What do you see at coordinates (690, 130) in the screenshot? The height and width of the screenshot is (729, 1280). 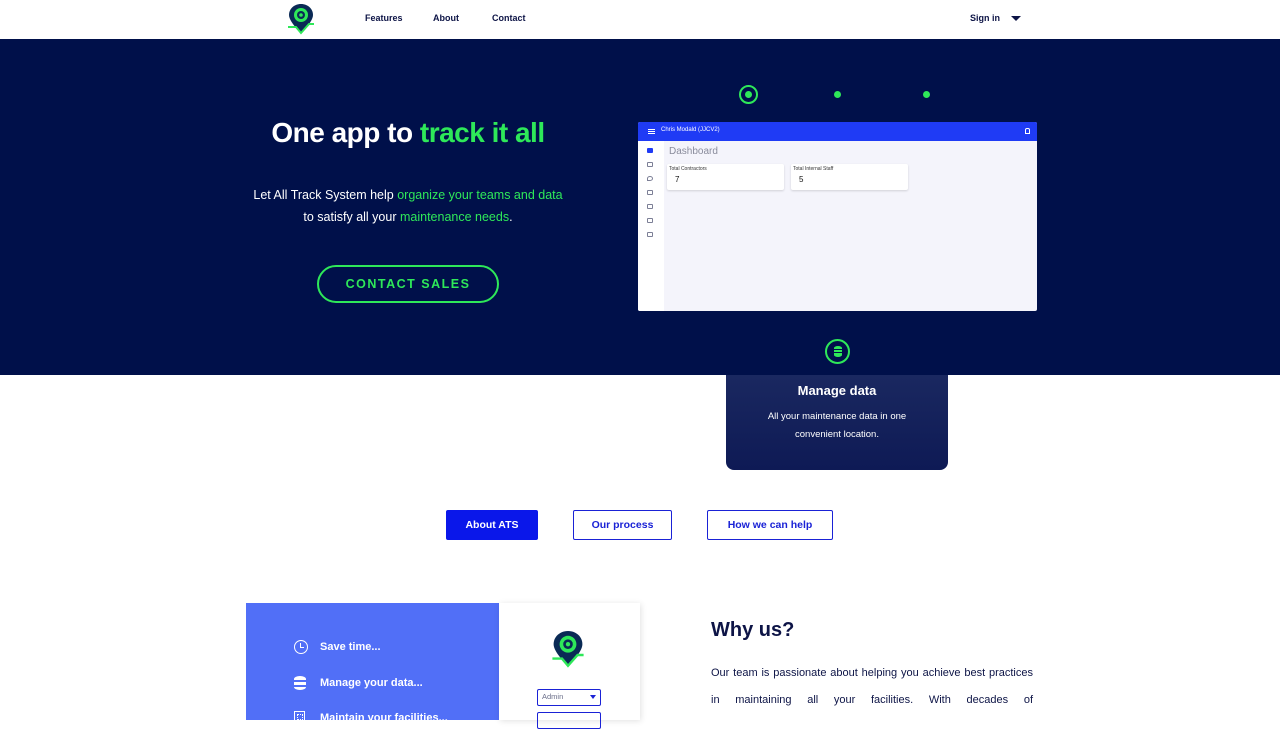 I see `app-preview-title: Chris Modald (JJCV2)` at bounding box center [690, 130].